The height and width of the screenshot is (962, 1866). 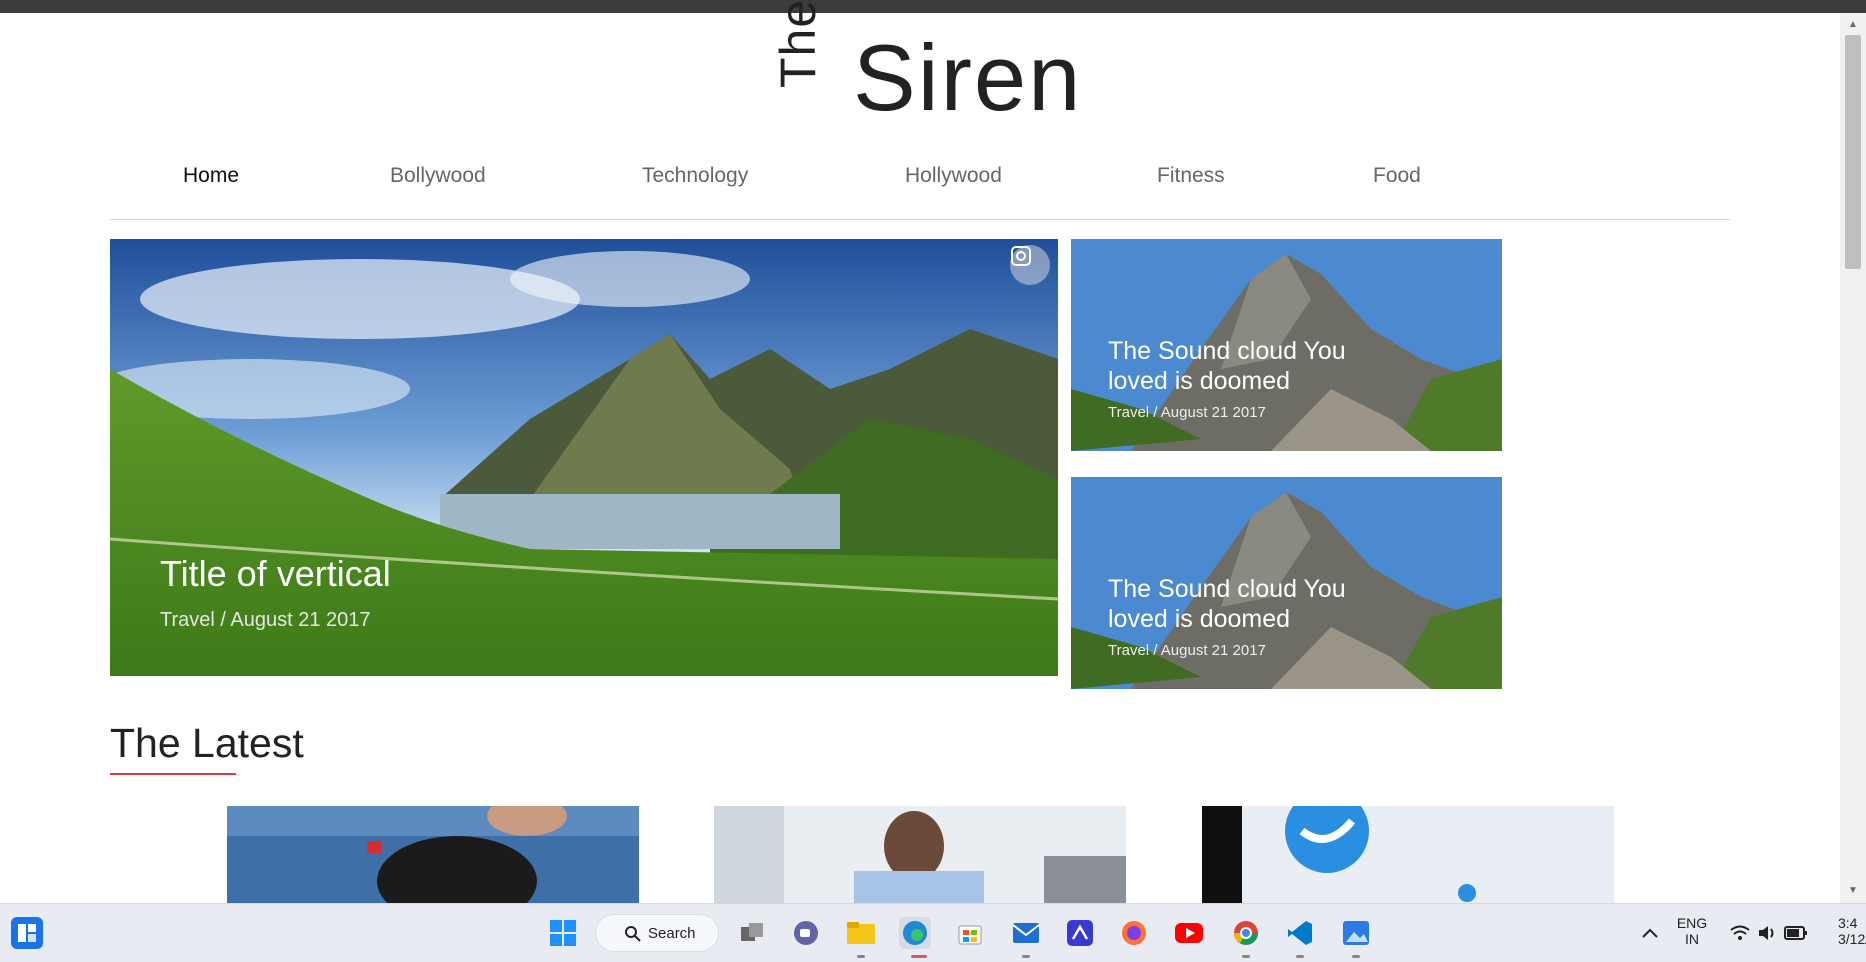 I want to click on taskbar-search-label: Search, so click(x=672, y=933).